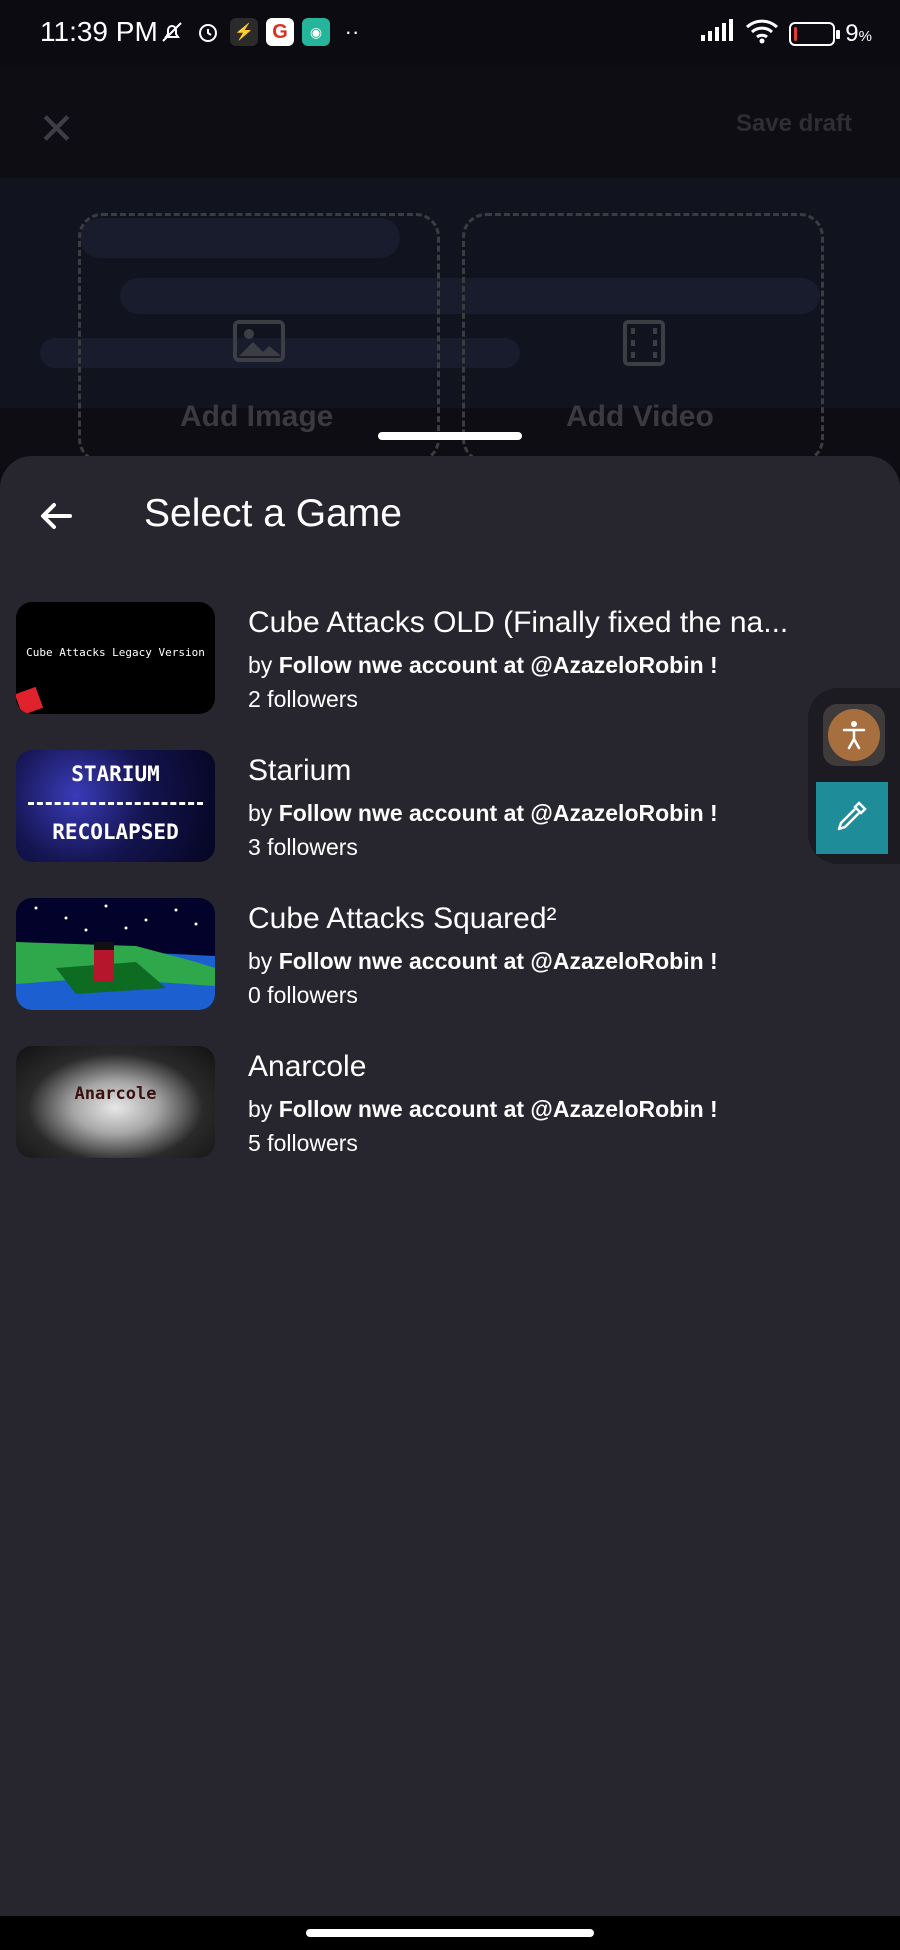 This screenshot has width=900, height=1950. I want to click on game-thumbnail: Cube Attacks Legacy Version, so click(115, 658).